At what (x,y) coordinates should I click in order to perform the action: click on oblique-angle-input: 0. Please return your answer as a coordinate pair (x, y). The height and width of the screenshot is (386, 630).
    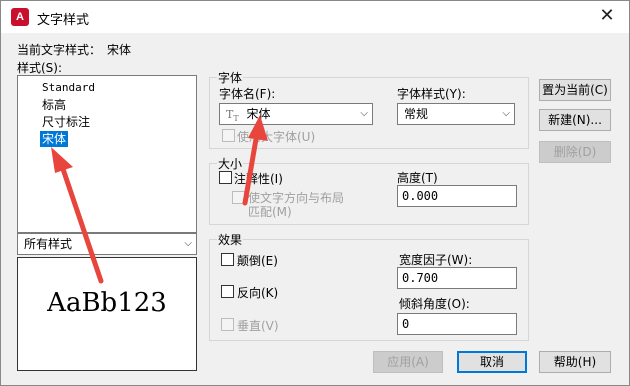
    Looking at the image, I should click on (457, 324).